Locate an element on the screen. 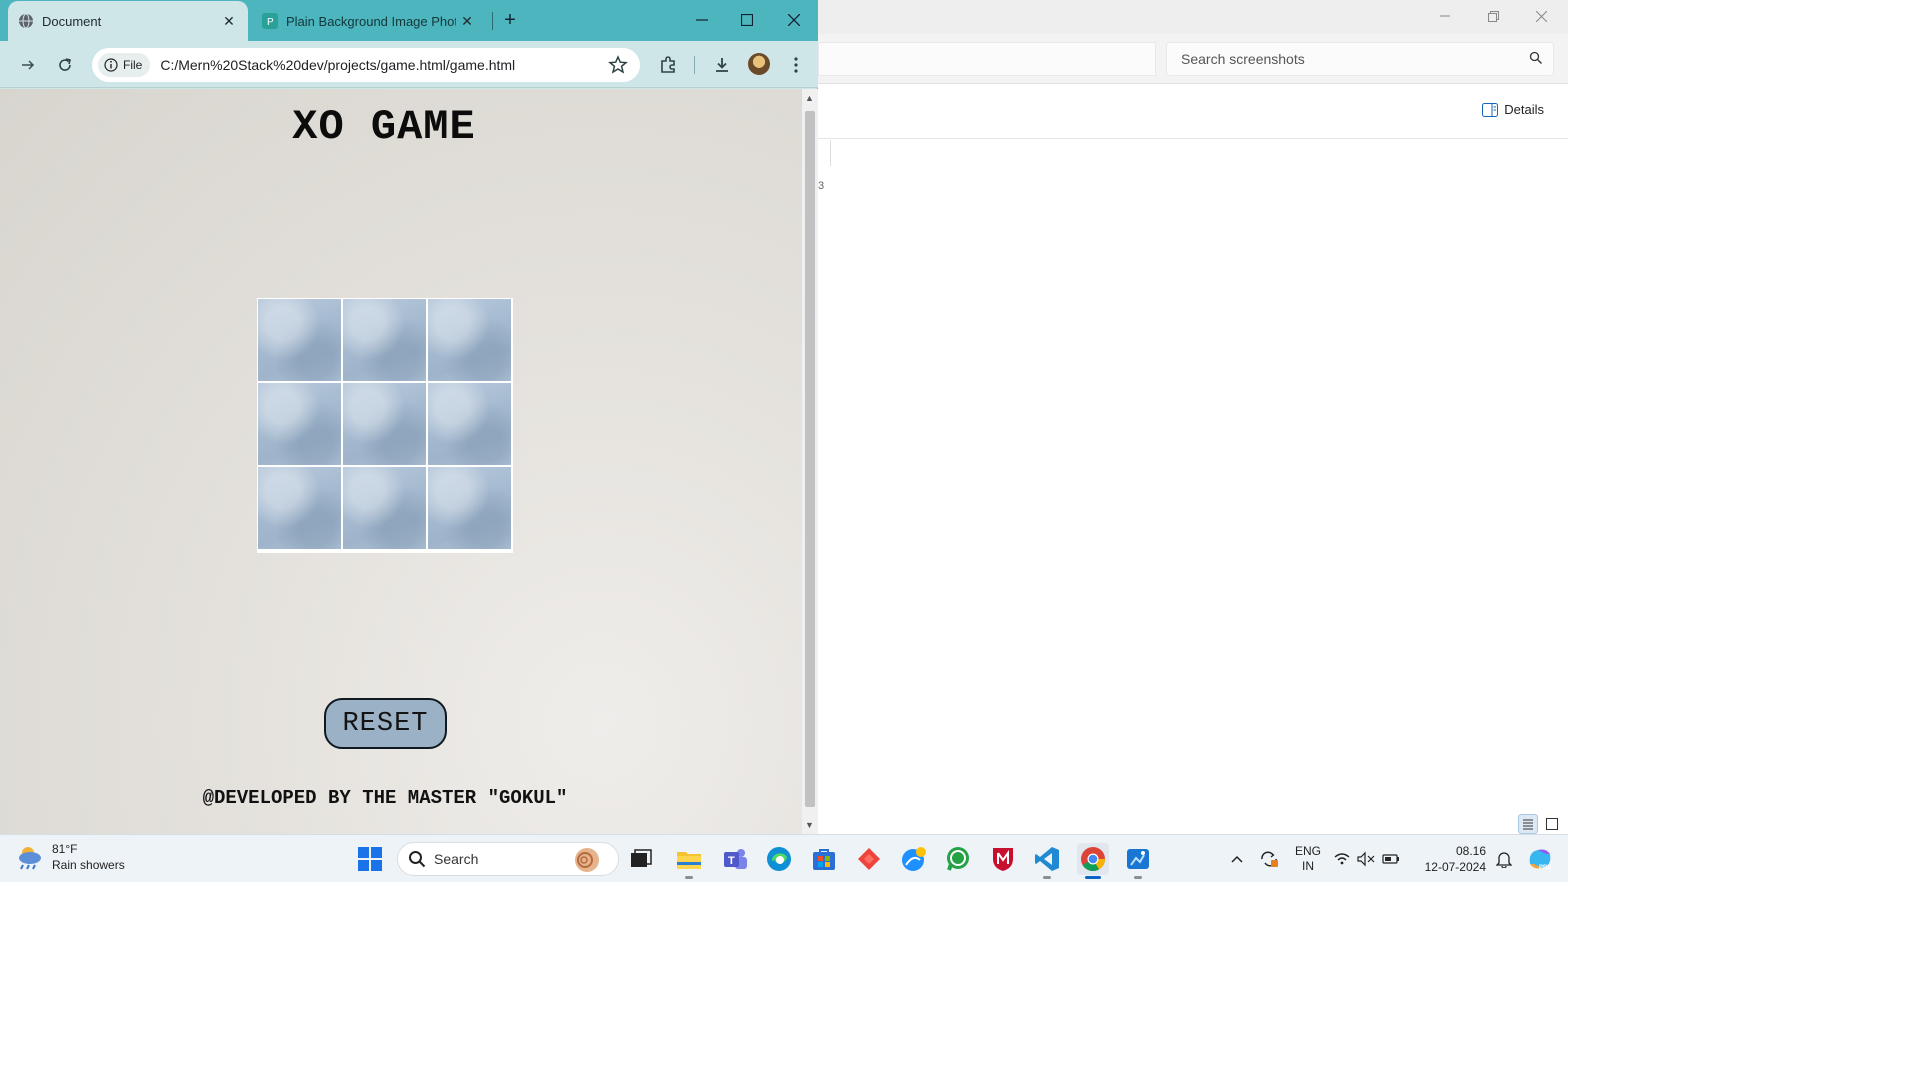 The width and height of the screenshot is (1920, 1080). sync-tray-icon is located at coordinates (1269, 859).